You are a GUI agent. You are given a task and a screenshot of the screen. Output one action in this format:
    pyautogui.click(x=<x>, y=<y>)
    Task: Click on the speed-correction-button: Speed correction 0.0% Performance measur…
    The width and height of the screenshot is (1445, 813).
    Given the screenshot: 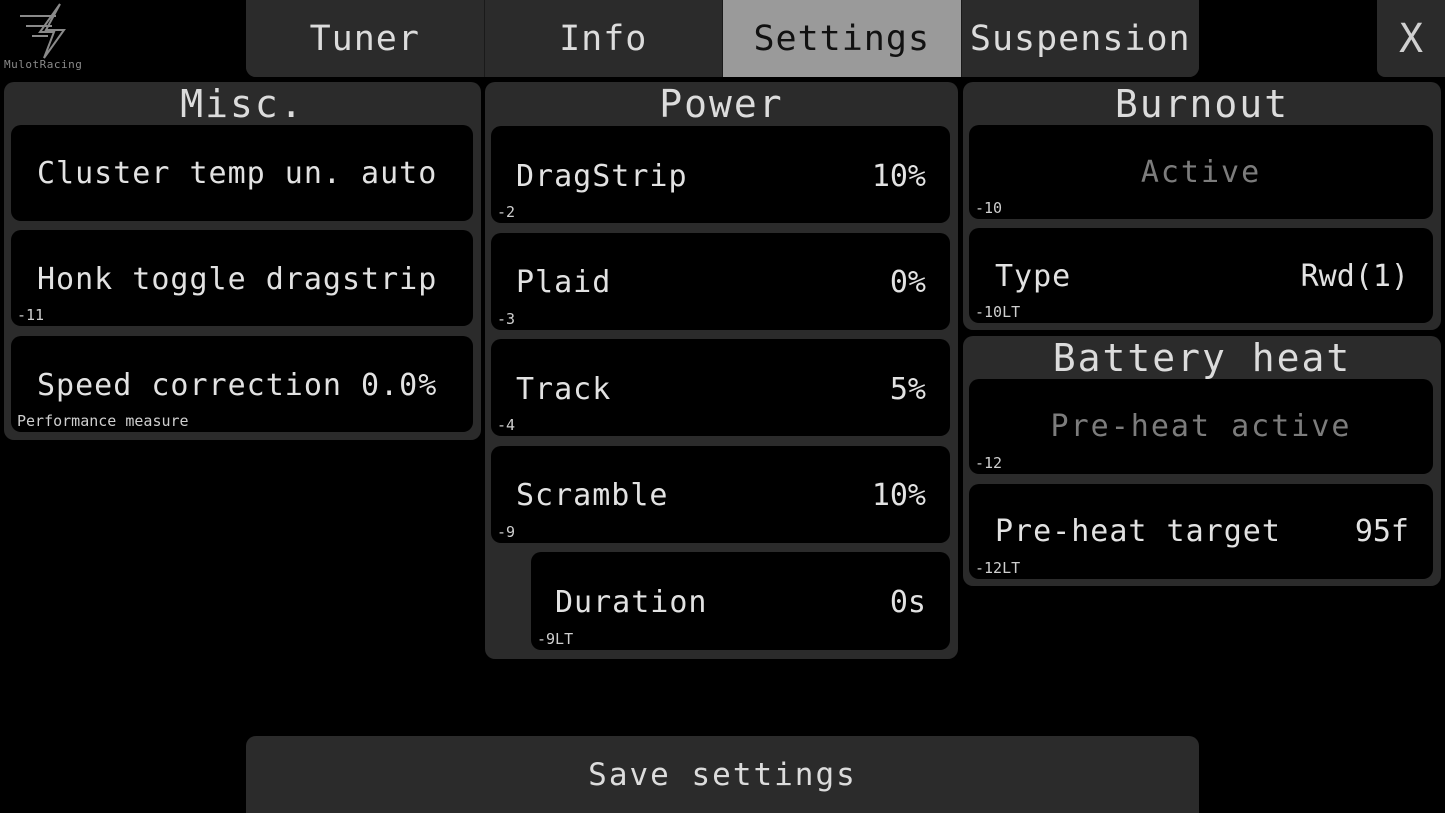 What is the action you would take?
    pyautogui.click(x=242, y=384)
    